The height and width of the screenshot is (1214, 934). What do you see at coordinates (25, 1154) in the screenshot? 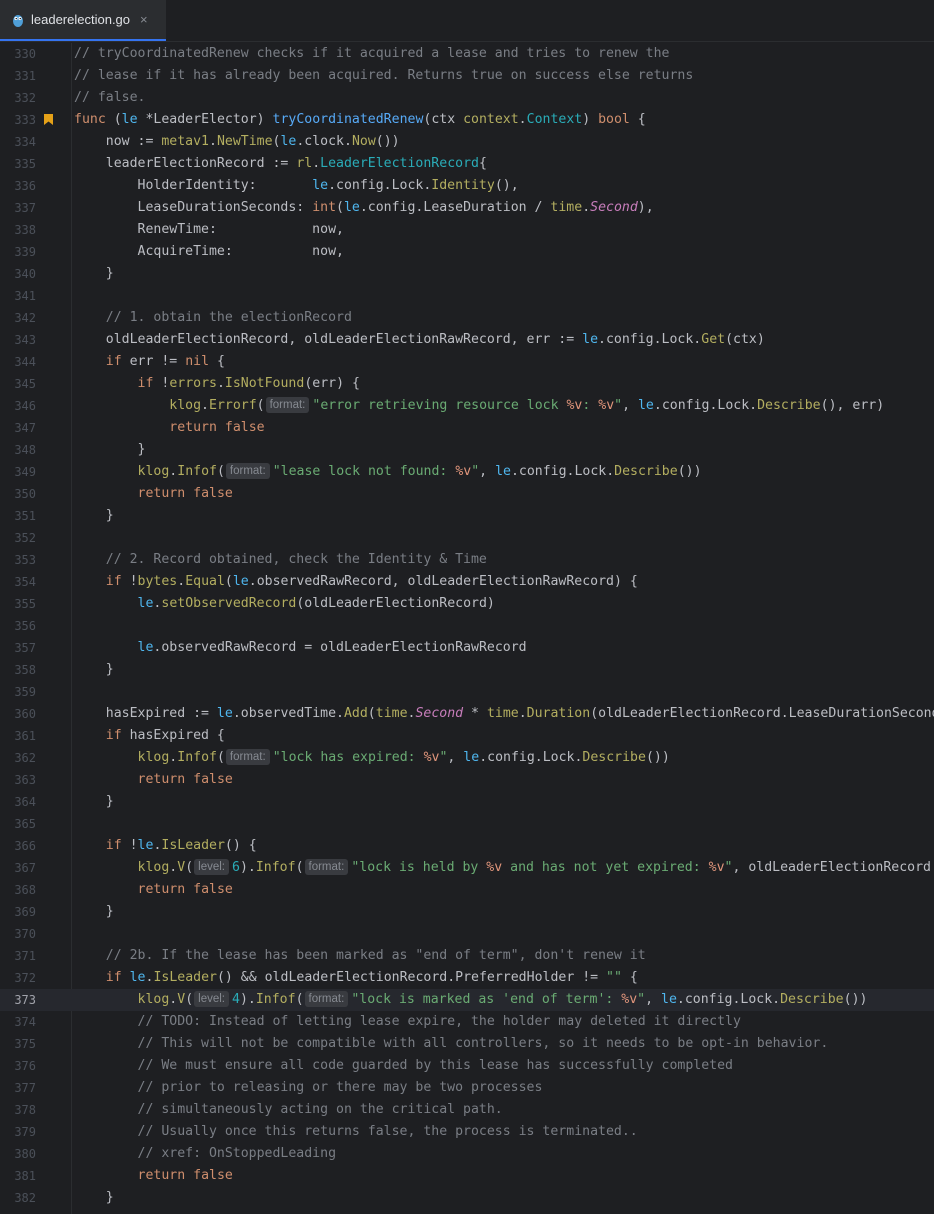
I see `line-number: 380` at bounding box center [25, 1154].